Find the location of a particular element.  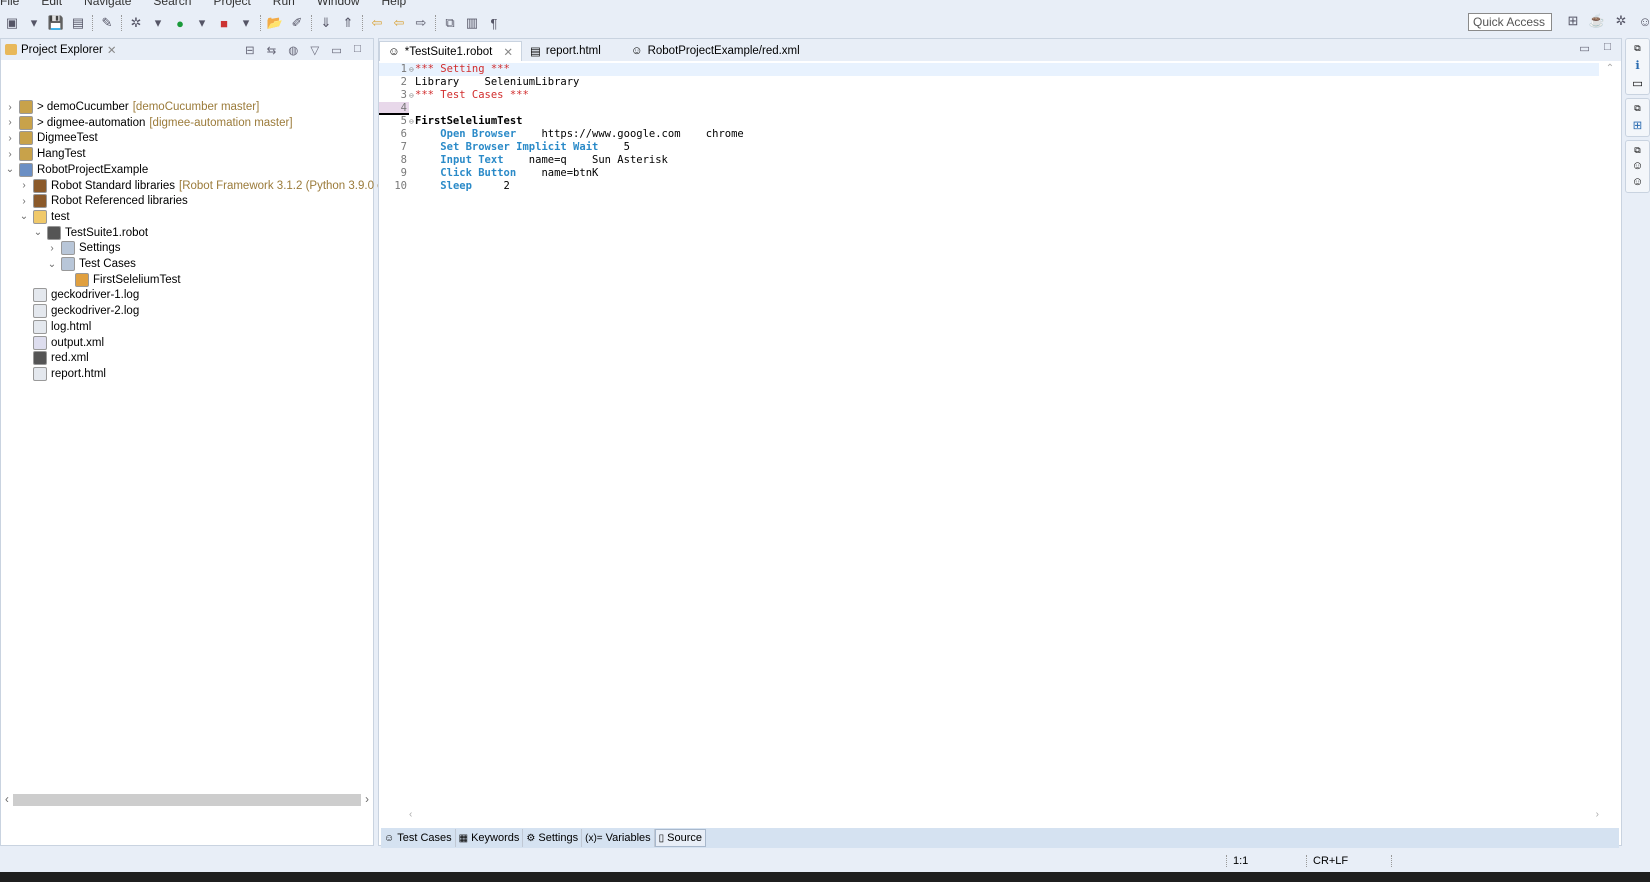

outline-icon: ℹ is located at coordinates (1637, 65).